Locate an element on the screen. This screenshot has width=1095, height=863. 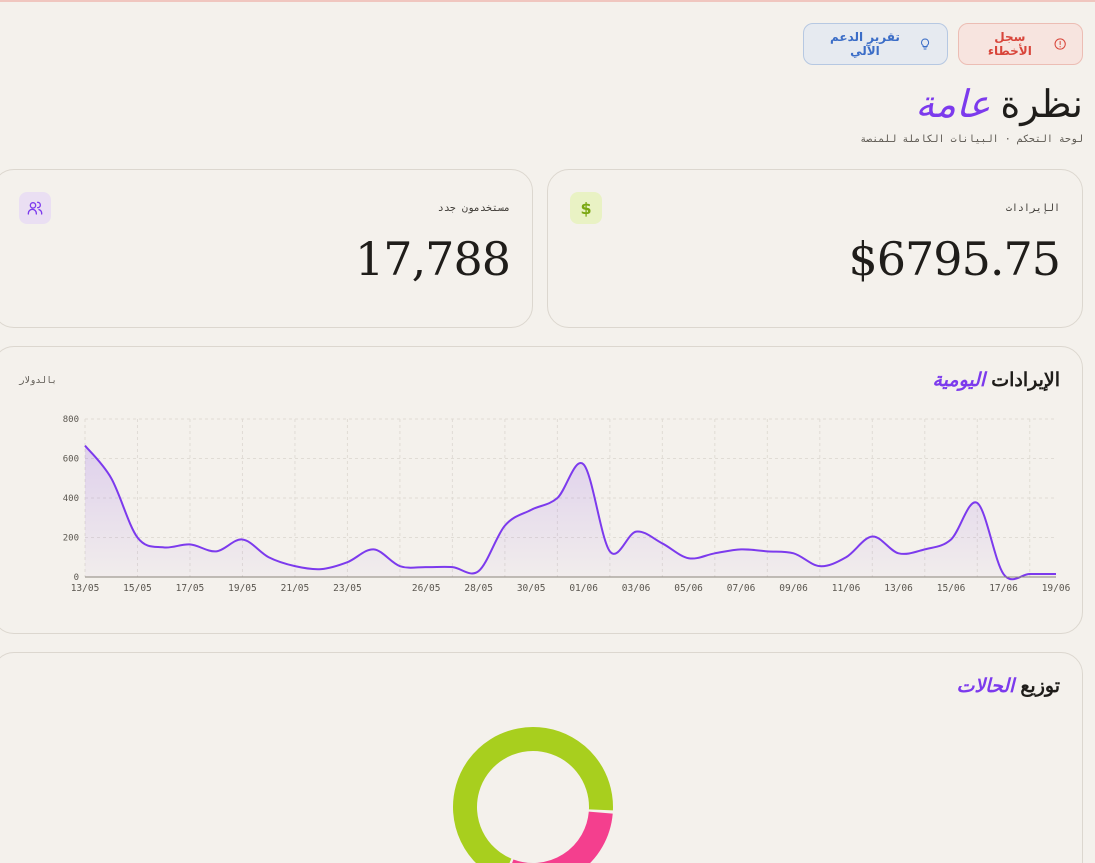
support-report-label: تقرير الدعم الآلي is located at coordinates (864, 44).